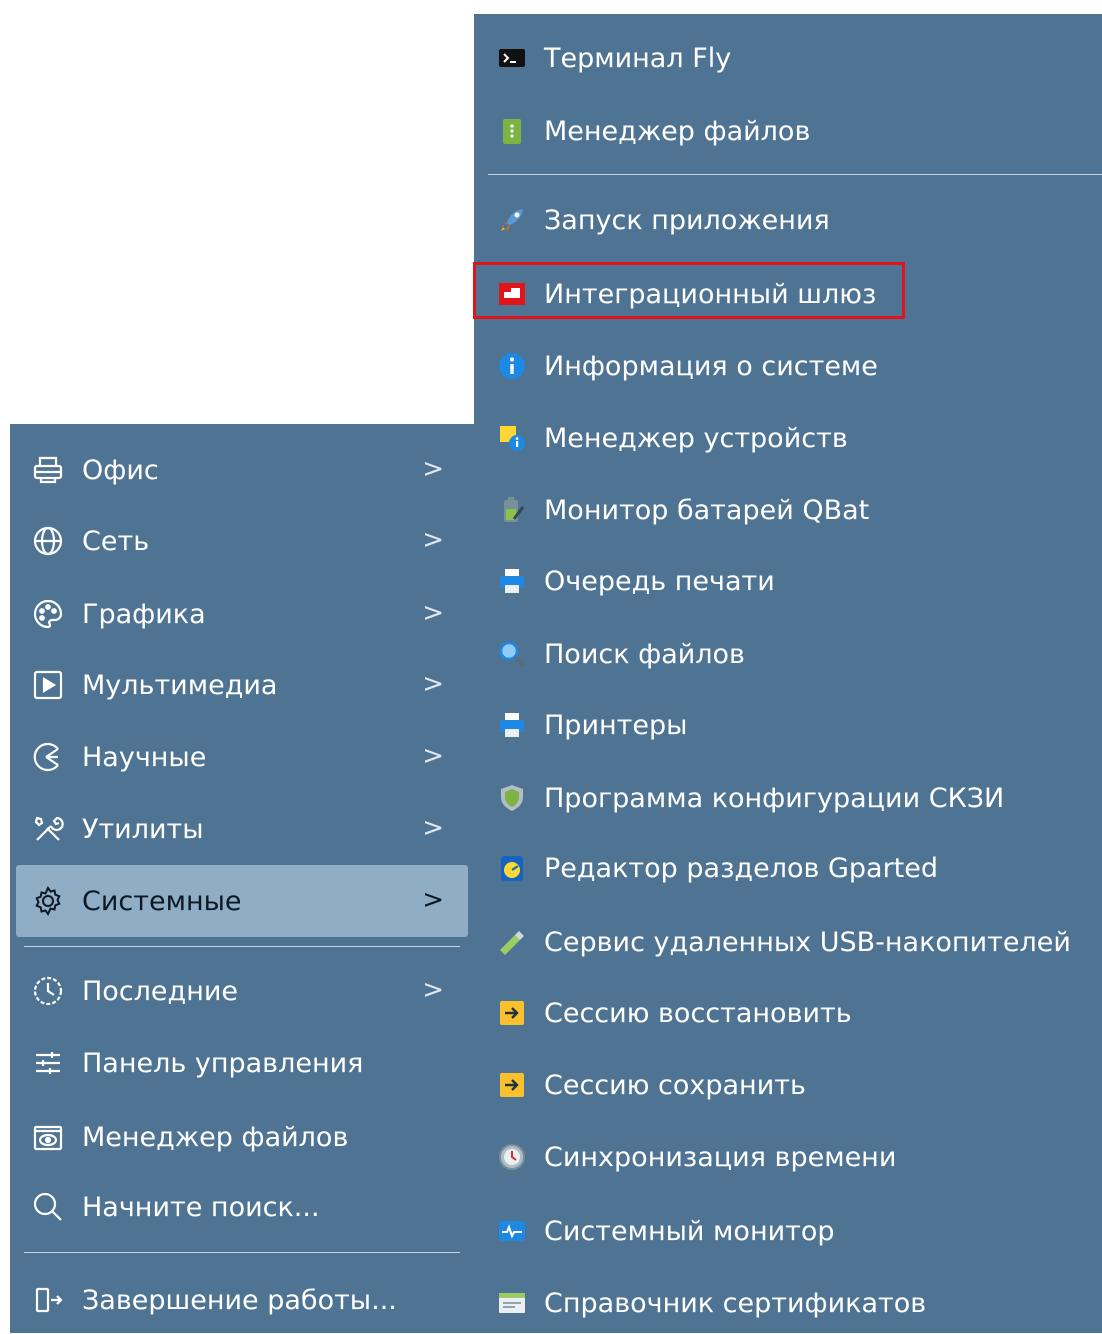  What do you see at coordinates (698, 1013) in the screenshot?
I see `submenu-item-label: Сессию восстановить` at bounding box center [698, 1013].